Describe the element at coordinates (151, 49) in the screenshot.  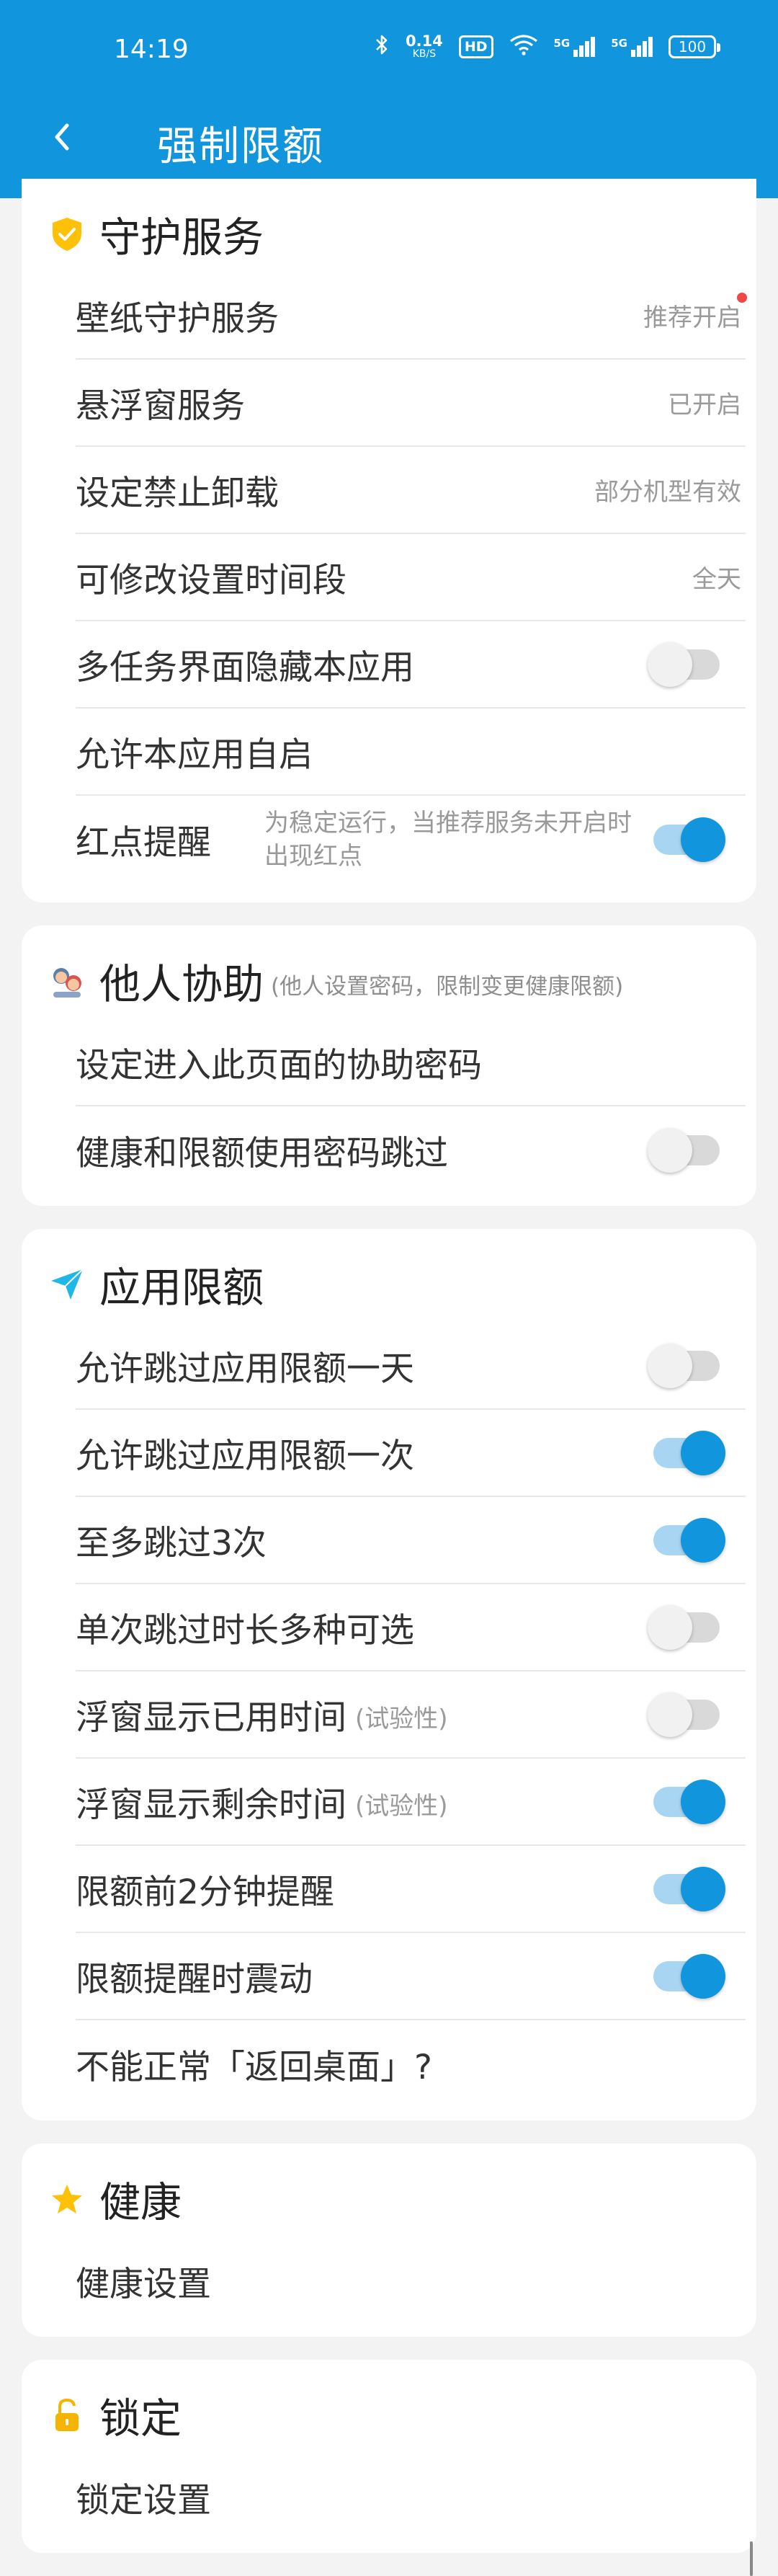
I see `status-time: 14:19` at that location.